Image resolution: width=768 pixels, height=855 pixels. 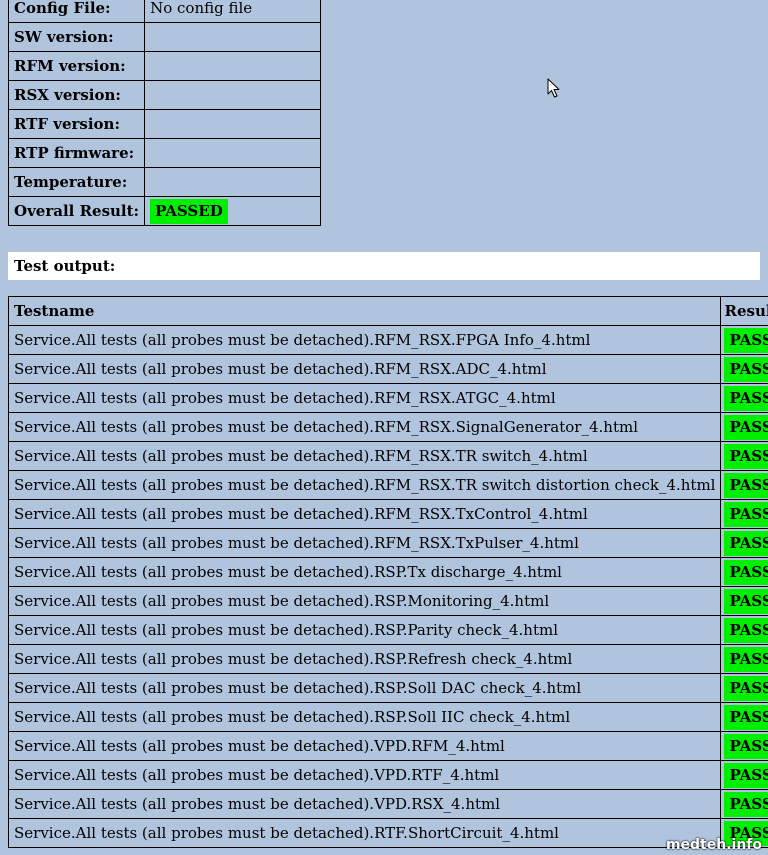 What do you see at coordinates (76, 66) in the screenshot?
I see `info-label: RFM version:` at bounding box center [76, 66].